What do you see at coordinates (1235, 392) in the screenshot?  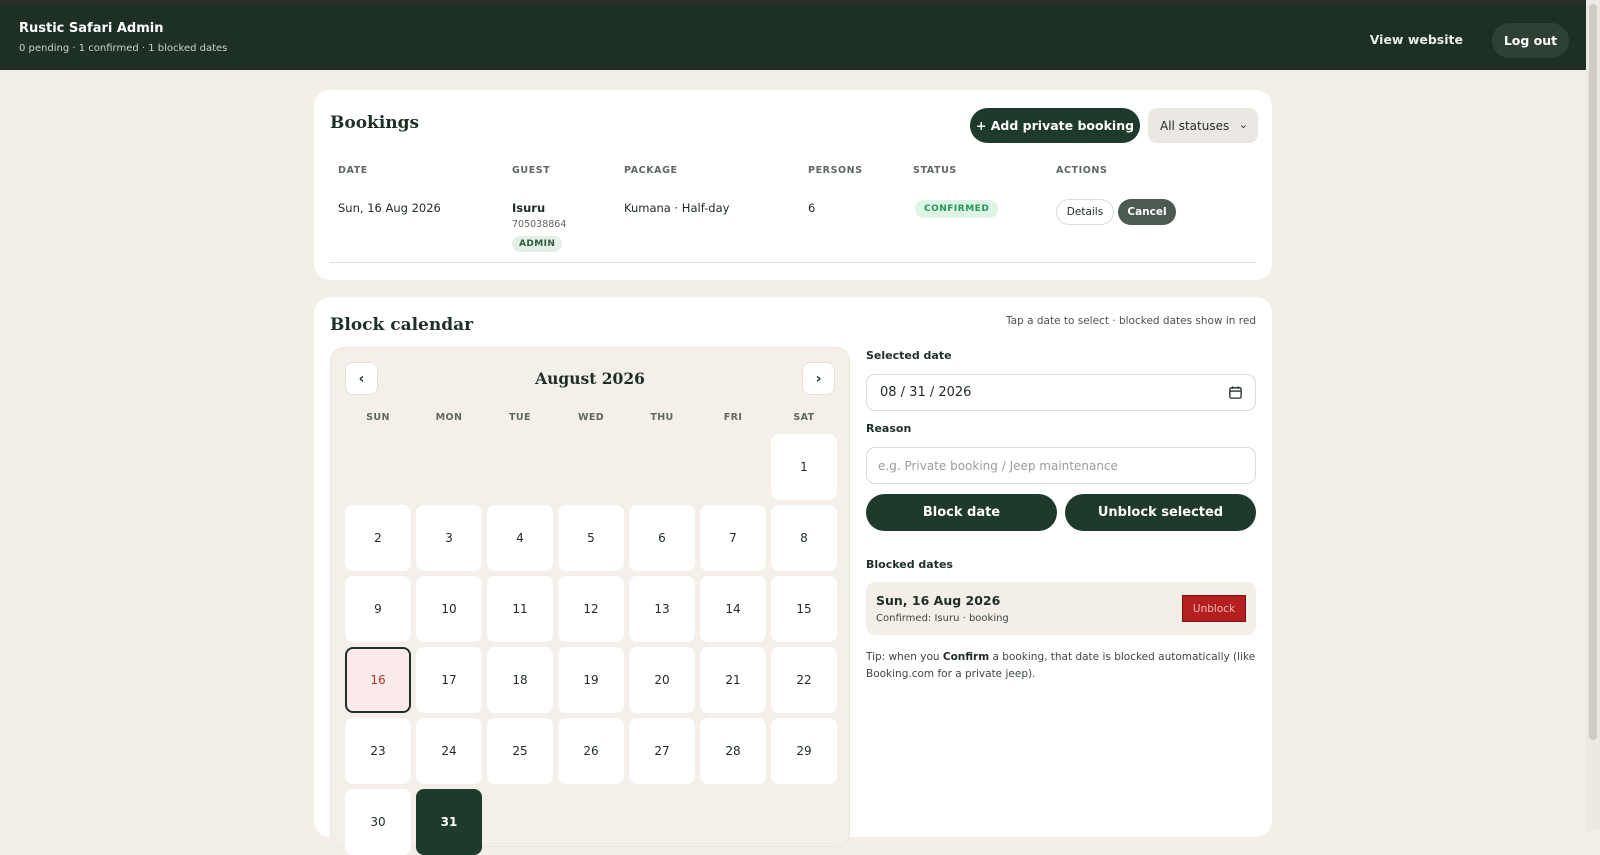 I see `calendar-icon` at bounding box center [1235, 392].